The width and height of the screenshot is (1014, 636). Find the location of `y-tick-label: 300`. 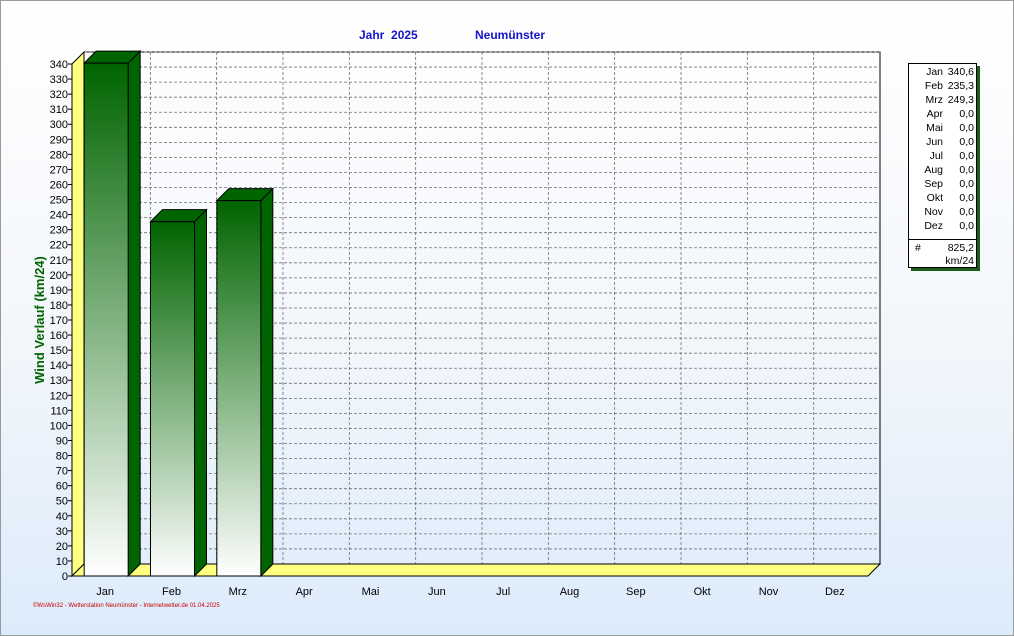

y-tick-label: 300 is located at coordinates (59, 125).